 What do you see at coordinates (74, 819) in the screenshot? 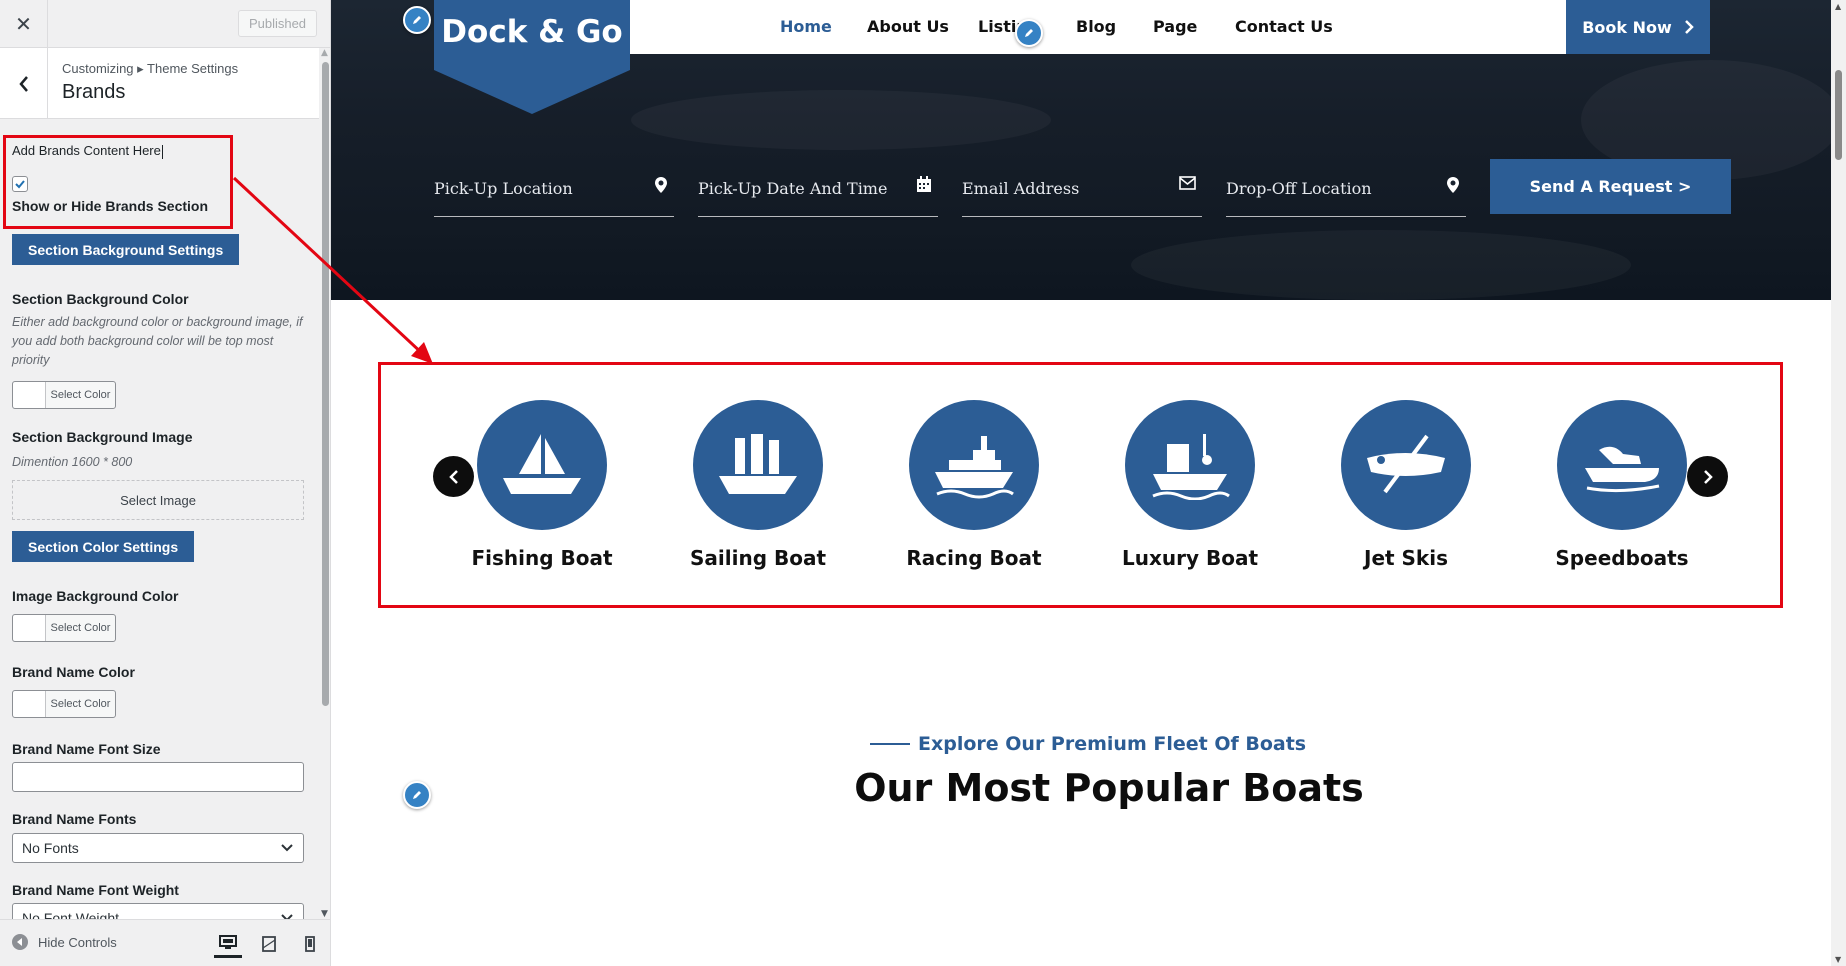
I see `brand-name-fonts-label: Brand Name Fonts` at bounding box center [74, 819].